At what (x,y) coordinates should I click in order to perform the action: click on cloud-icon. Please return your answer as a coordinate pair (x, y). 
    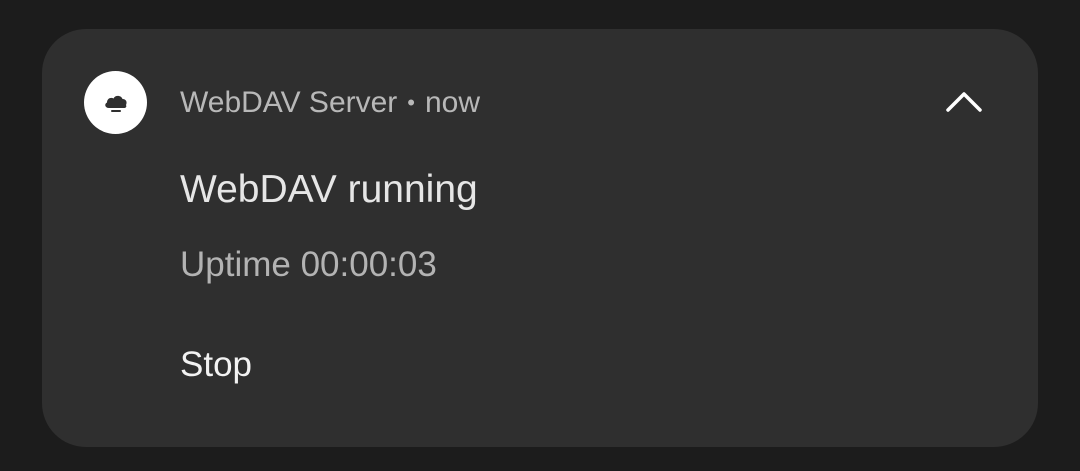
    Looking at the image, I should click on (115, 103).